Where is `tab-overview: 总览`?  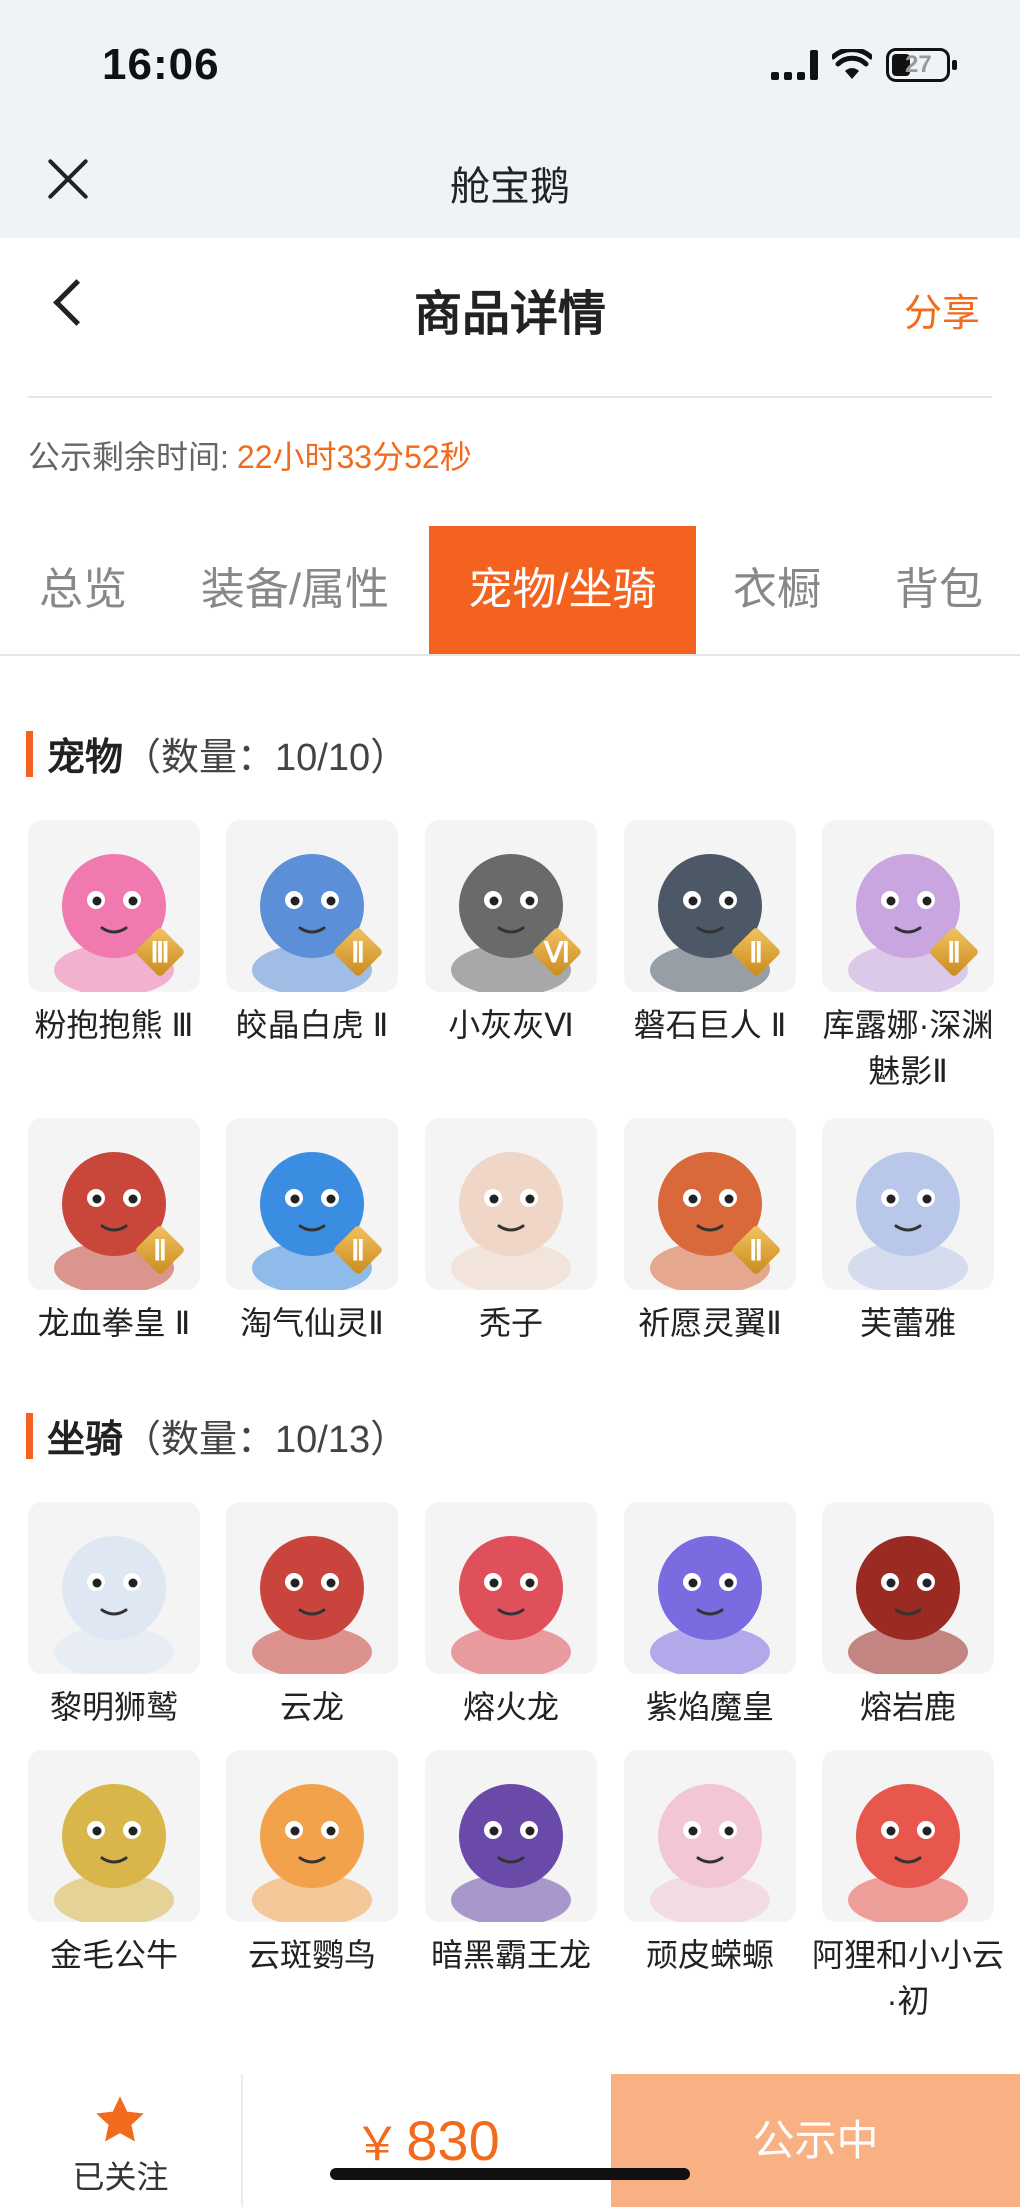 tab-overview: 总览 is located at coordinates (83, 590).